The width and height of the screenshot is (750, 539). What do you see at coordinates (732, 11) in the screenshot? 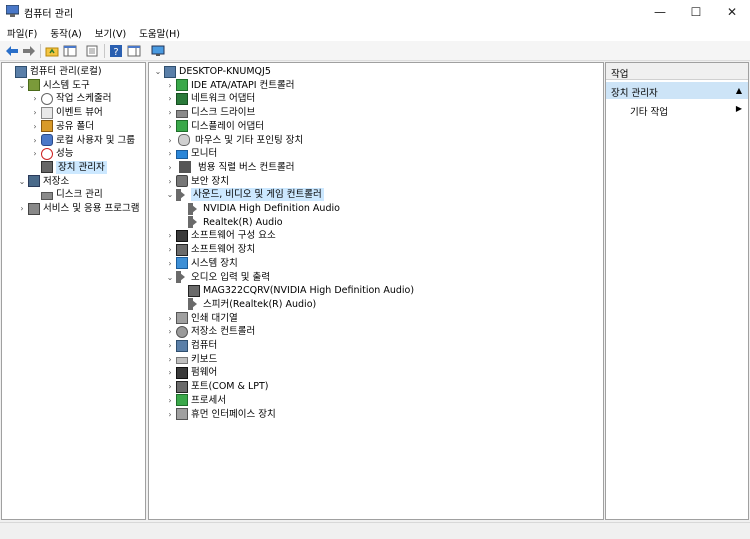
I see `close-button: ✕` at bounding box center [732, 11].